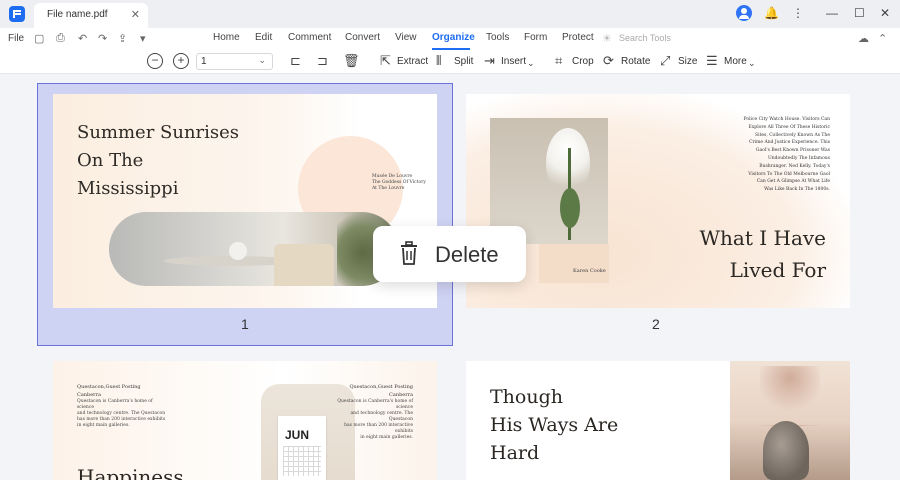  Describe the element at coordinates (234, 61) in the screenshot. I see `page-number-select: 1 ⌄` at that location.